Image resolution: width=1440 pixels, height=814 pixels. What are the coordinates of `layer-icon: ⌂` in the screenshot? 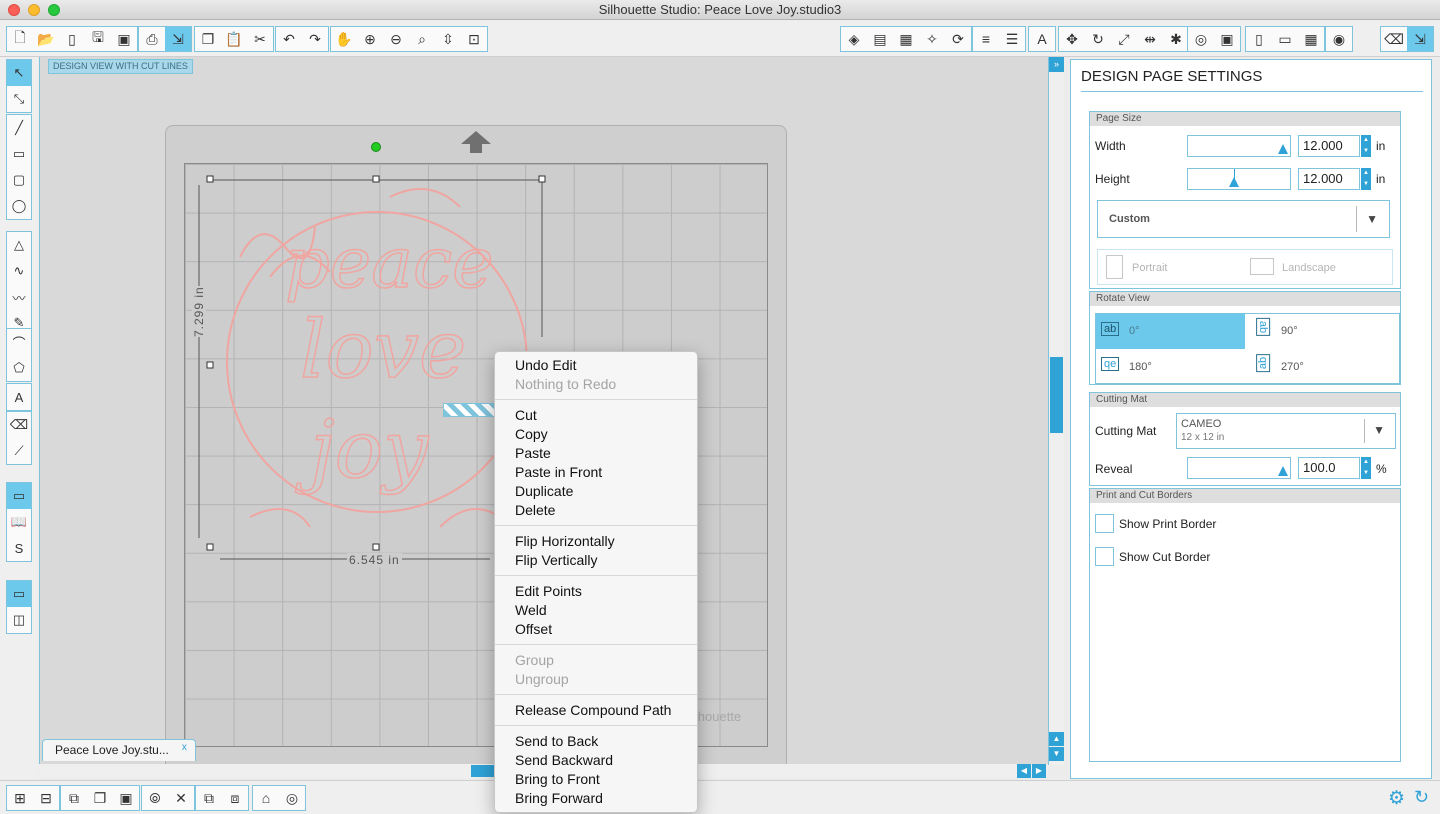 It's located at (266, 798).